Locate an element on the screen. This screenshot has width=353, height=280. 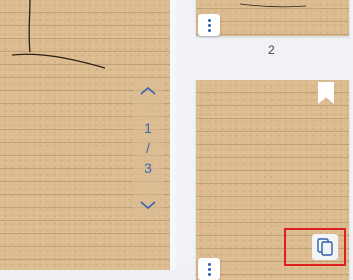
next-page-button is located at coordinates (148, 205).